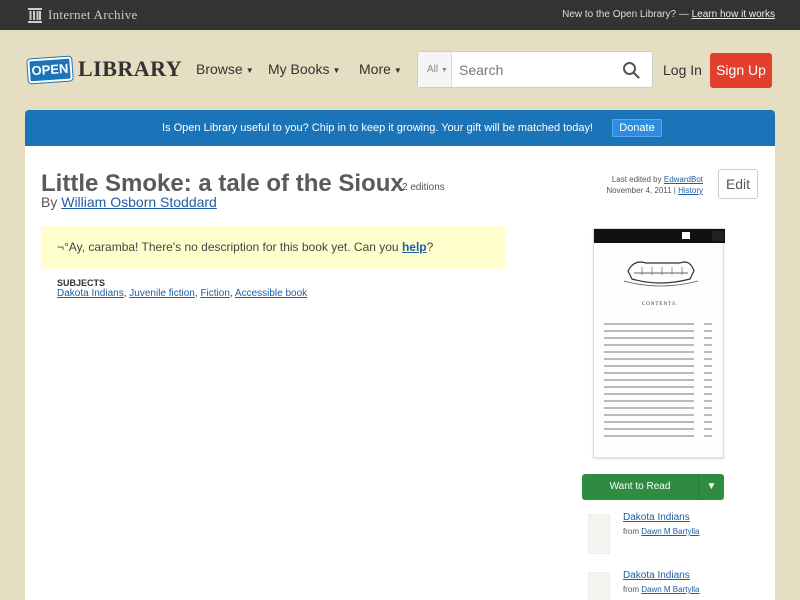 The height and width of the screenshot is (600, 800). I want to click on nav-more-label: More, so click(375, 69).